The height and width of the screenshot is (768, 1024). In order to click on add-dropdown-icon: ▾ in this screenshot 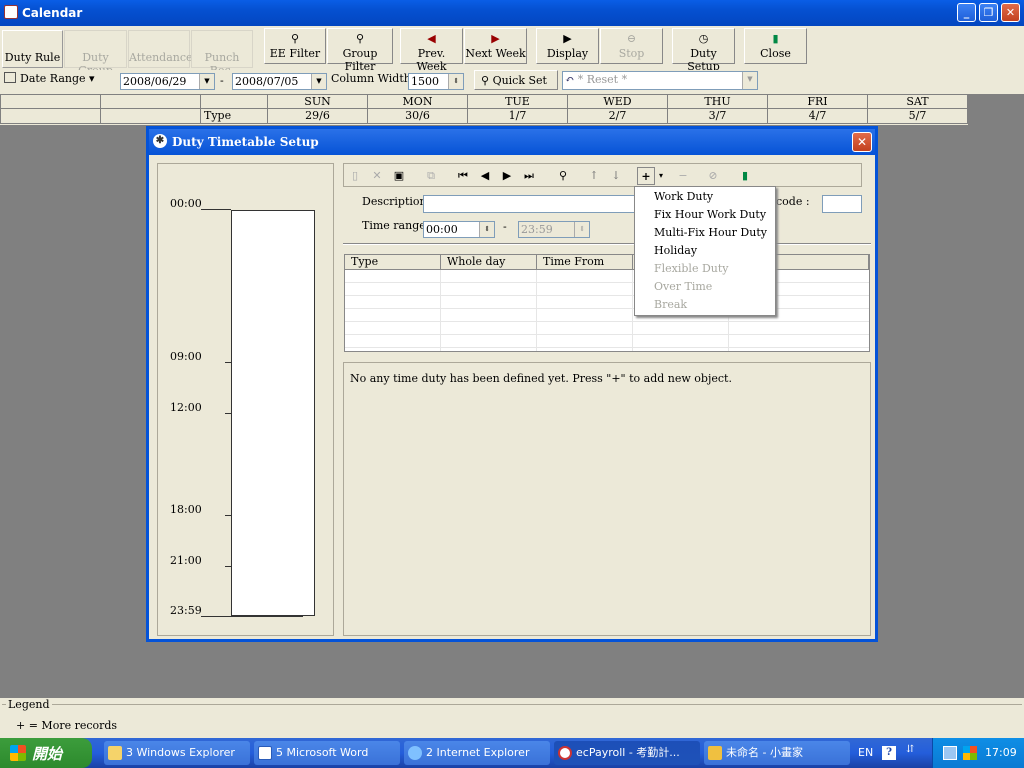, I will do `click(661, 176)`.